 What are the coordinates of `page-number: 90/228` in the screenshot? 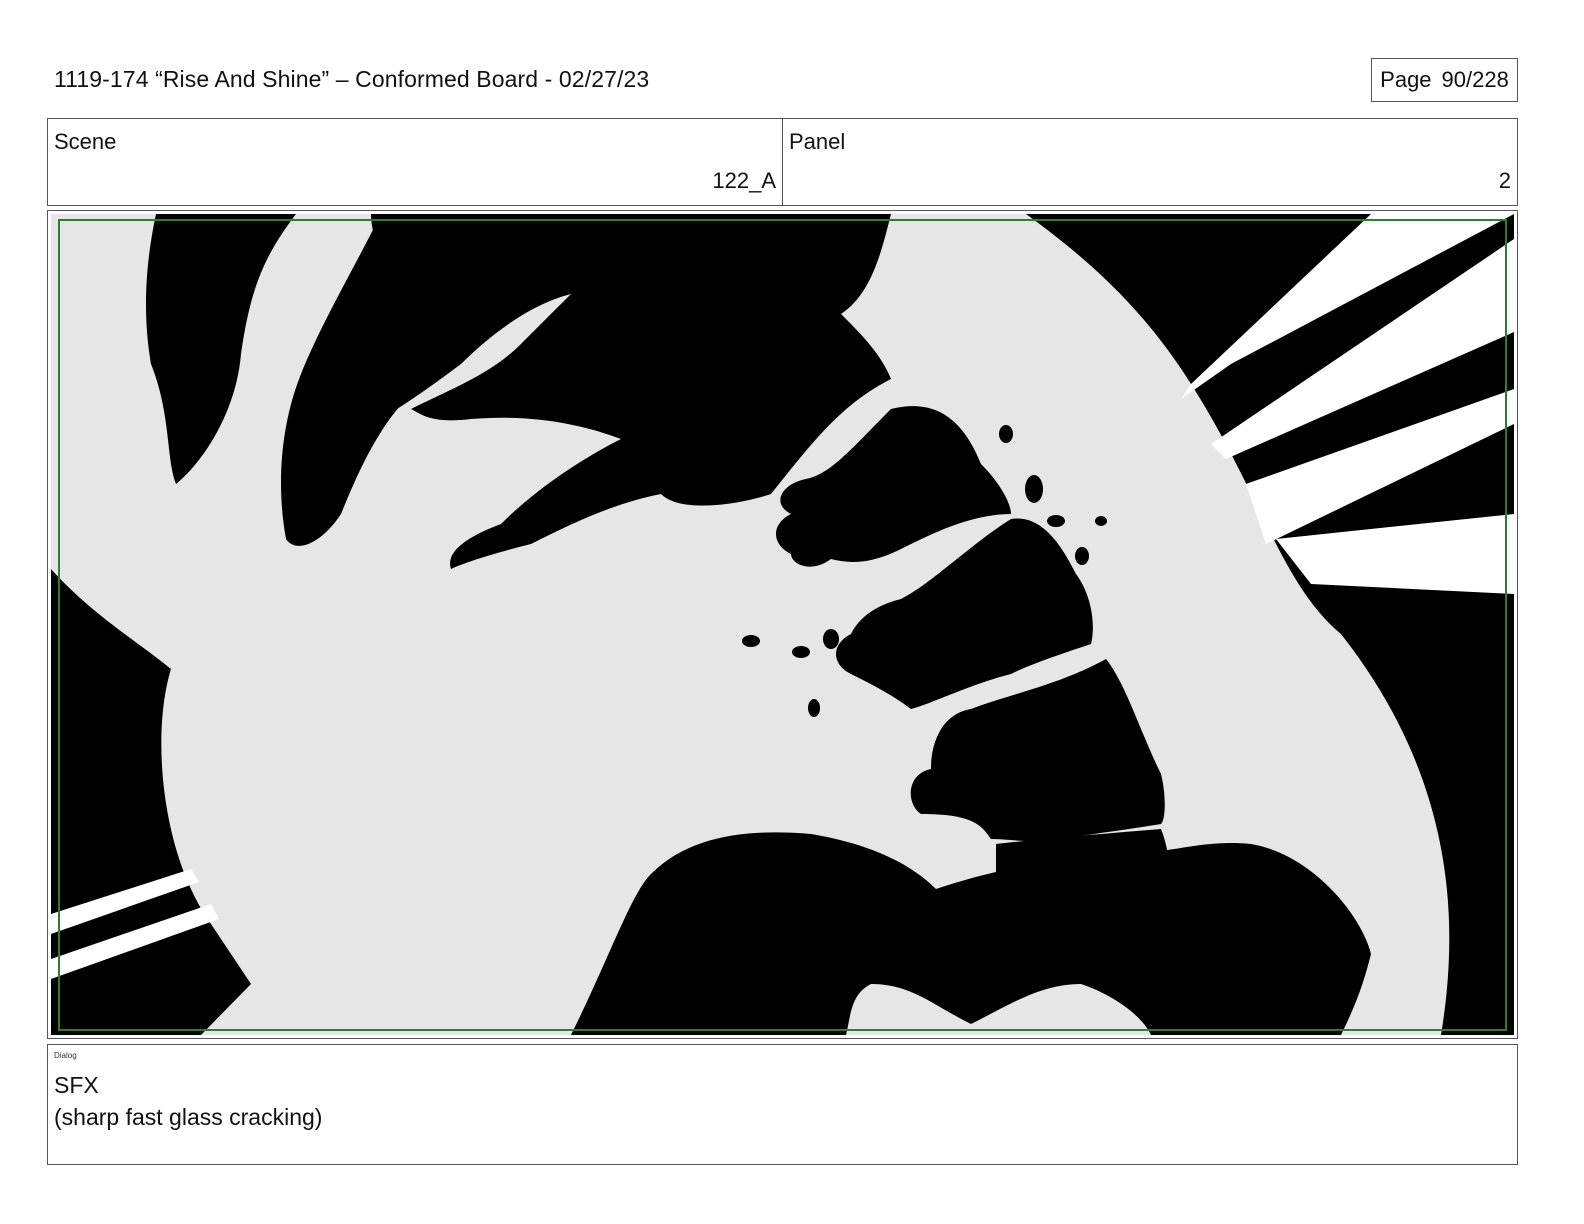 It's located at (1475, 79).